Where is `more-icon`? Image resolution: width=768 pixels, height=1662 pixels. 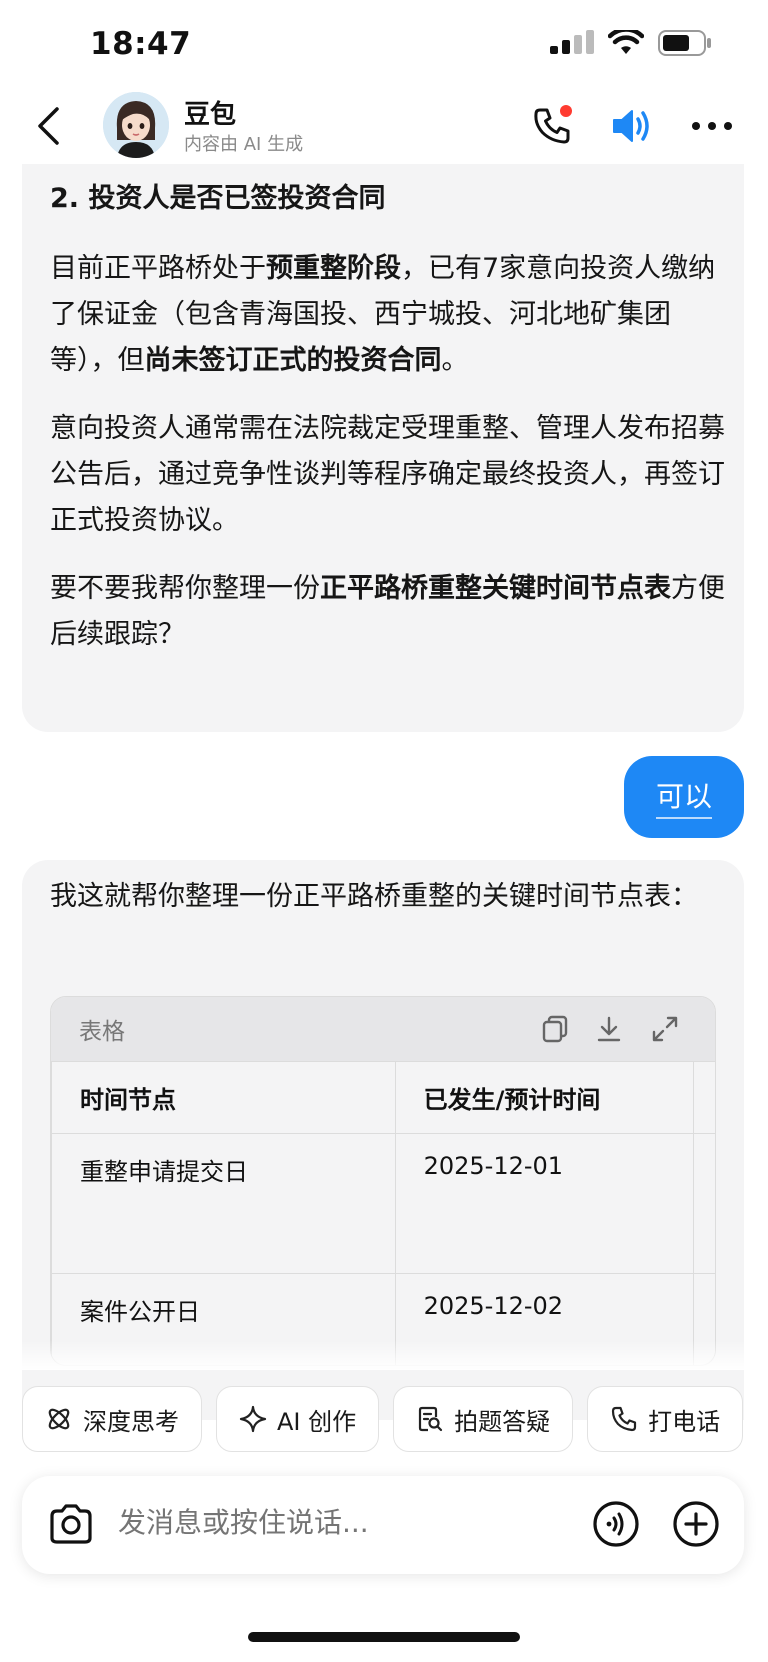
more-icon is located at coordinates (712, 126).